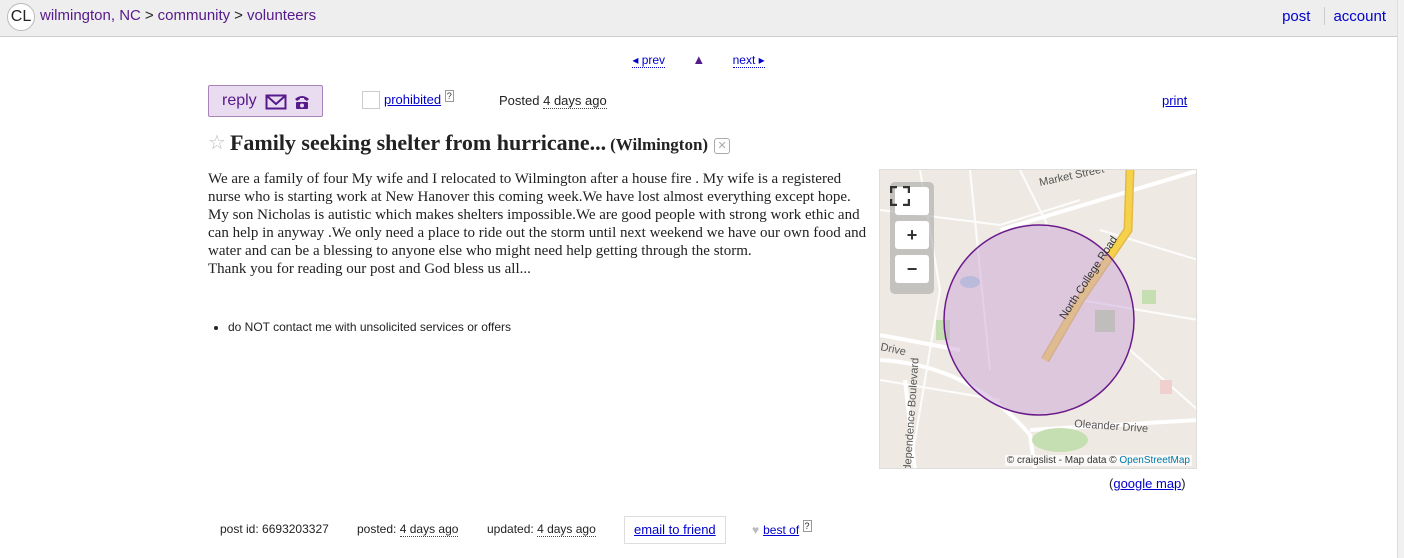 The image size is (1404, 558). What do you see at coordinates (1296, 16) in the screenshot?
I see `post-link: post` at bounding box center [1296, 16].